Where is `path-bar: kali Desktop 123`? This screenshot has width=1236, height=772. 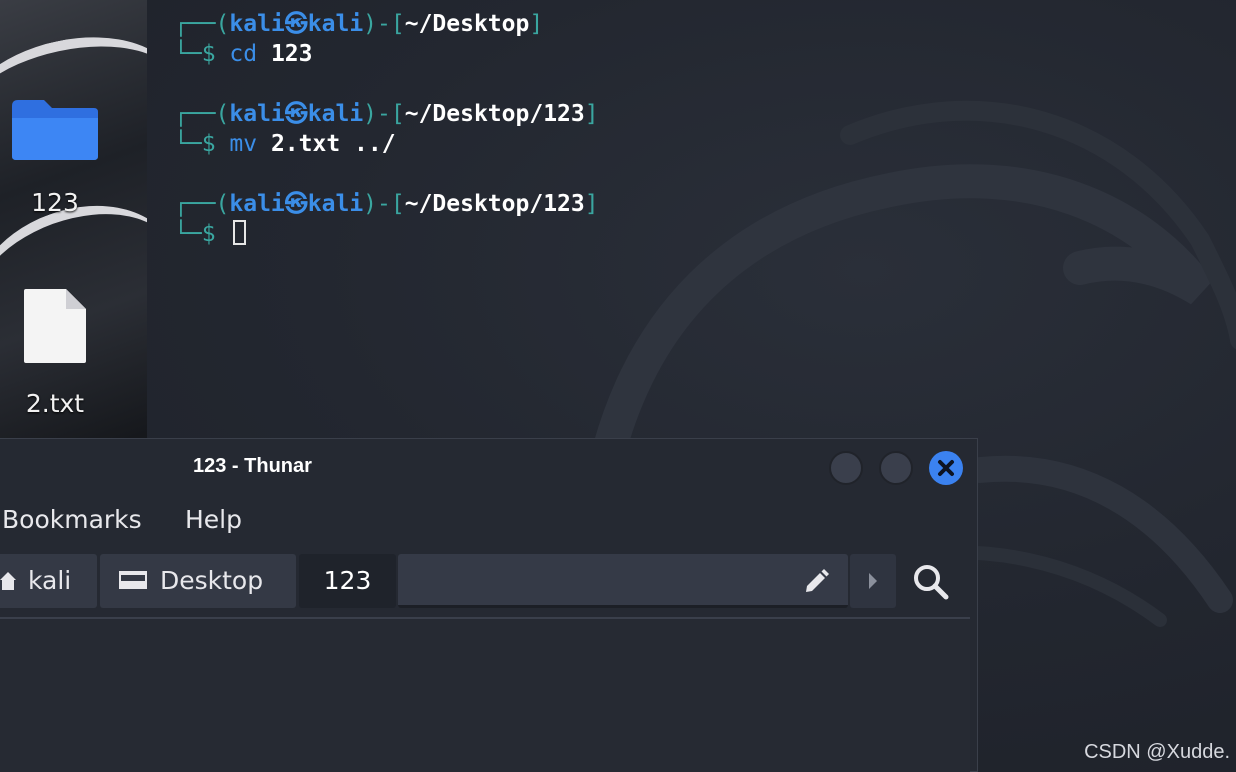
path-bar: kali Desktop 123 is located at coordinates (485, 582).